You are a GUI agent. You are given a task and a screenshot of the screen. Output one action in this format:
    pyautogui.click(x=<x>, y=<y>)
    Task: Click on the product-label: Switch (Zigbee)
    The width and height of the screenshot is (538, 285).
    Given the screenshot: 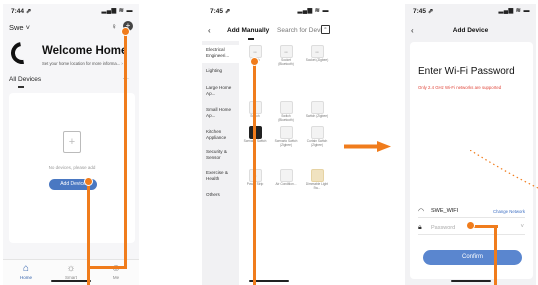 What is the action you would take?
    pyautogui.click(x=317, y=116)
    